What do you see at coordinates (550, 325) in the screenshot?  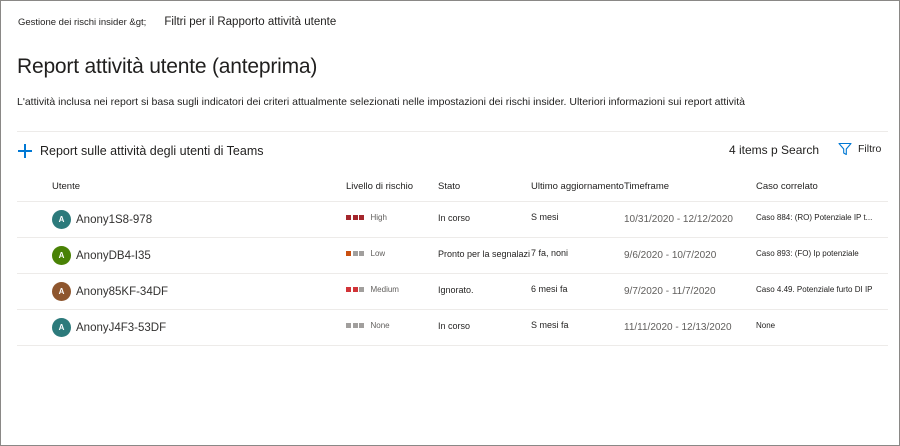 I see `last-updated-text: S mesi fa` at bounding box center [550, 325].